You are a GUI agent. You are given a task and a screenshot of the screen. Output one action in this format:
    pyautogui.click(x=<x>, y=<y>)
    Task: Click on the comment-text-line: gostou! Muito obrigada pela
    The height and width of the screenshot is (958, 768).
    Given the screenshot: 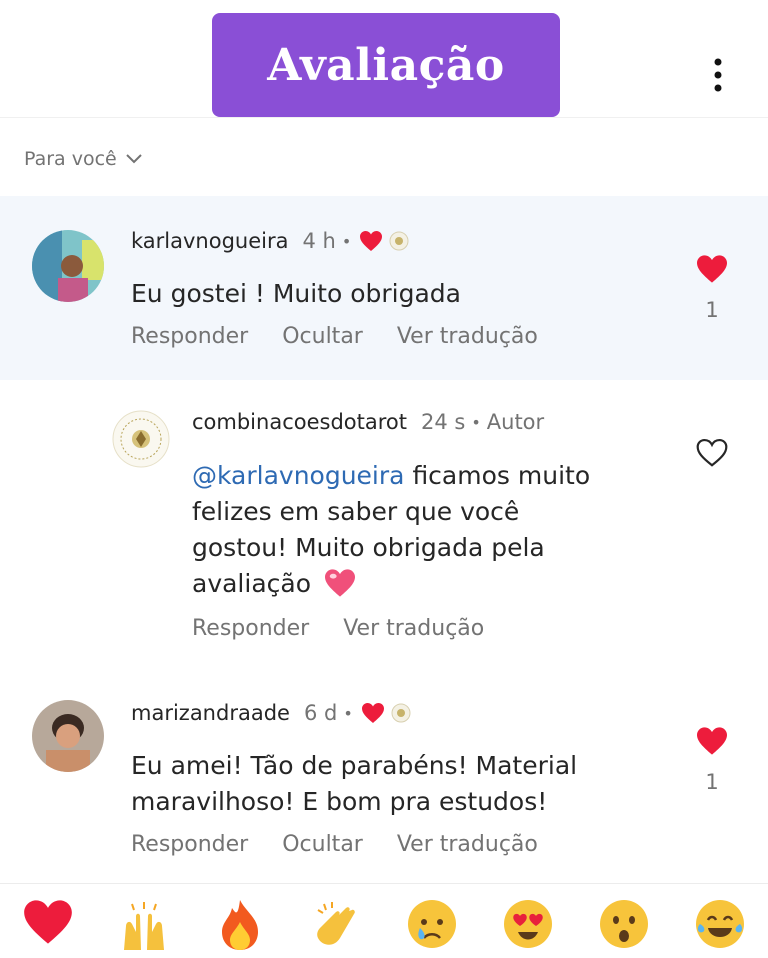 What is the action you would take?
    pyautogui.click(x=368, y=547)
    